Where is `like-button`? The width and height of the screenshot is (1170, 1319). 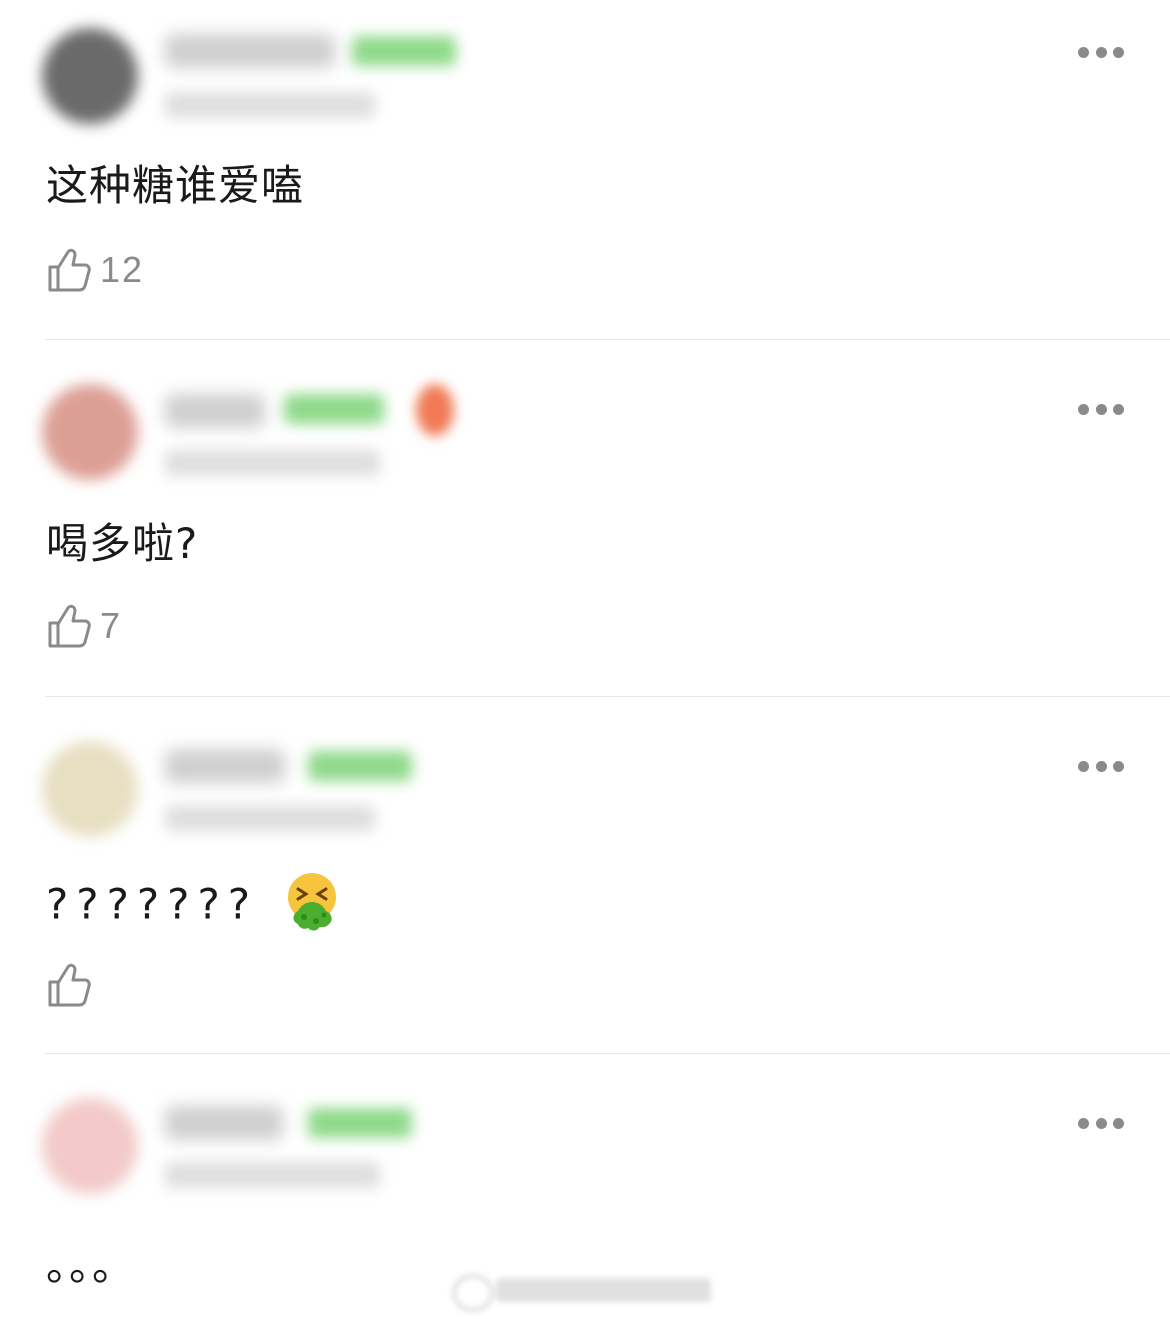
like-button is located at coordinates (73, 985).